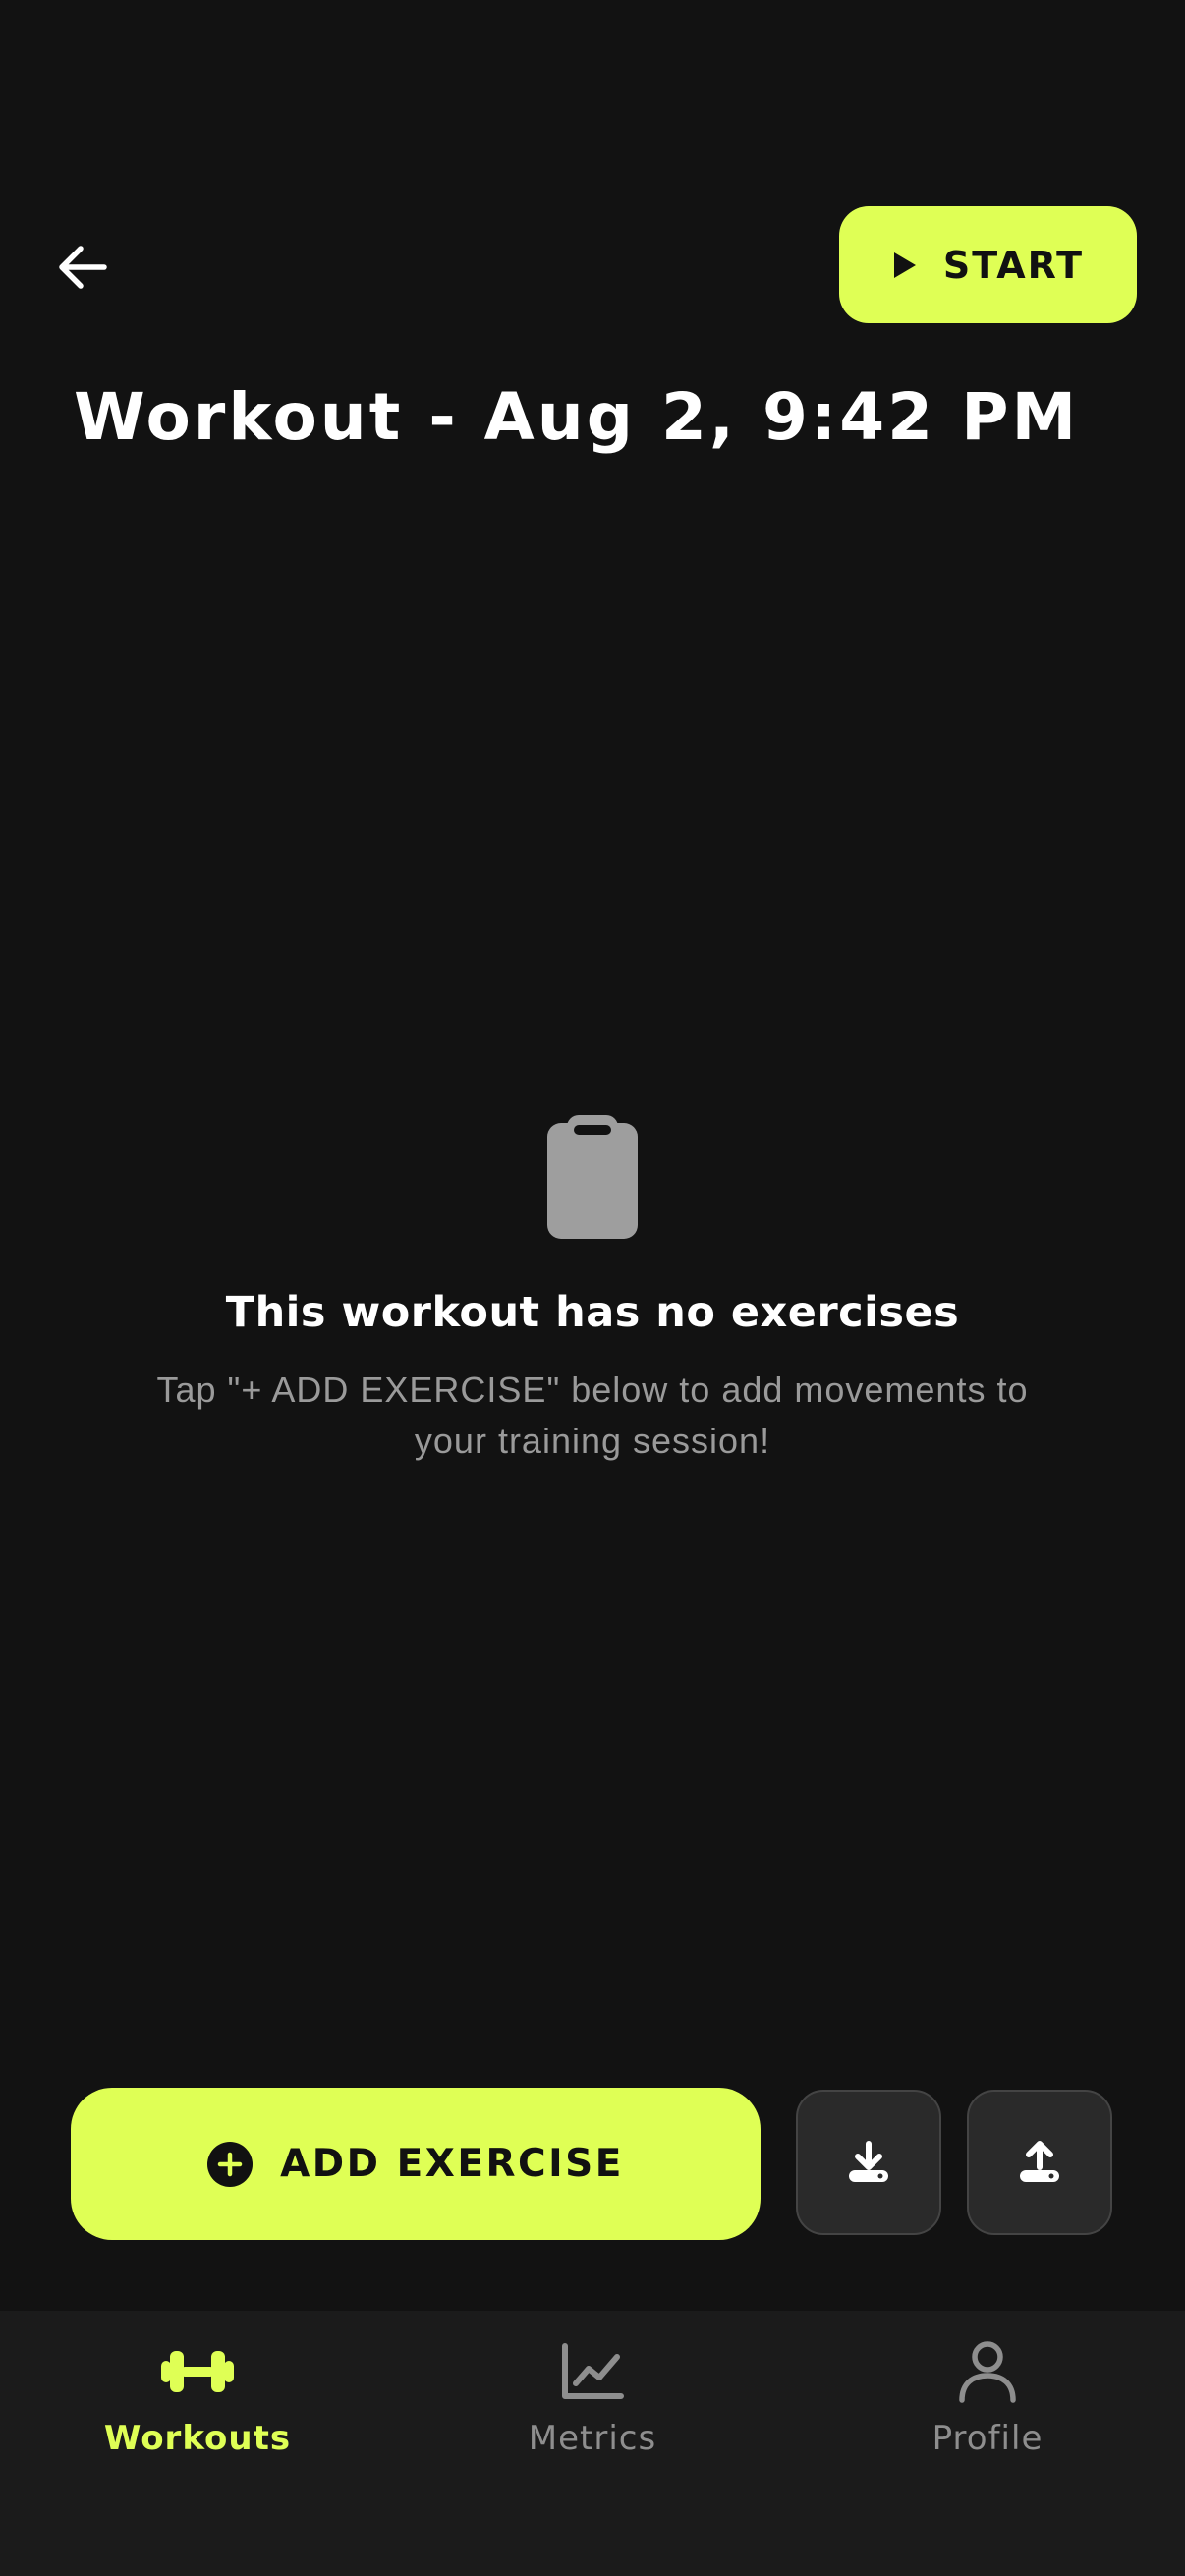 The height and width of the screenshot is (2576, 1185). What do you see at coordinates (198, 2438) in the screenshot?
I see `nav-label-workouts: Workouts` at bounding box center [198, 2438].